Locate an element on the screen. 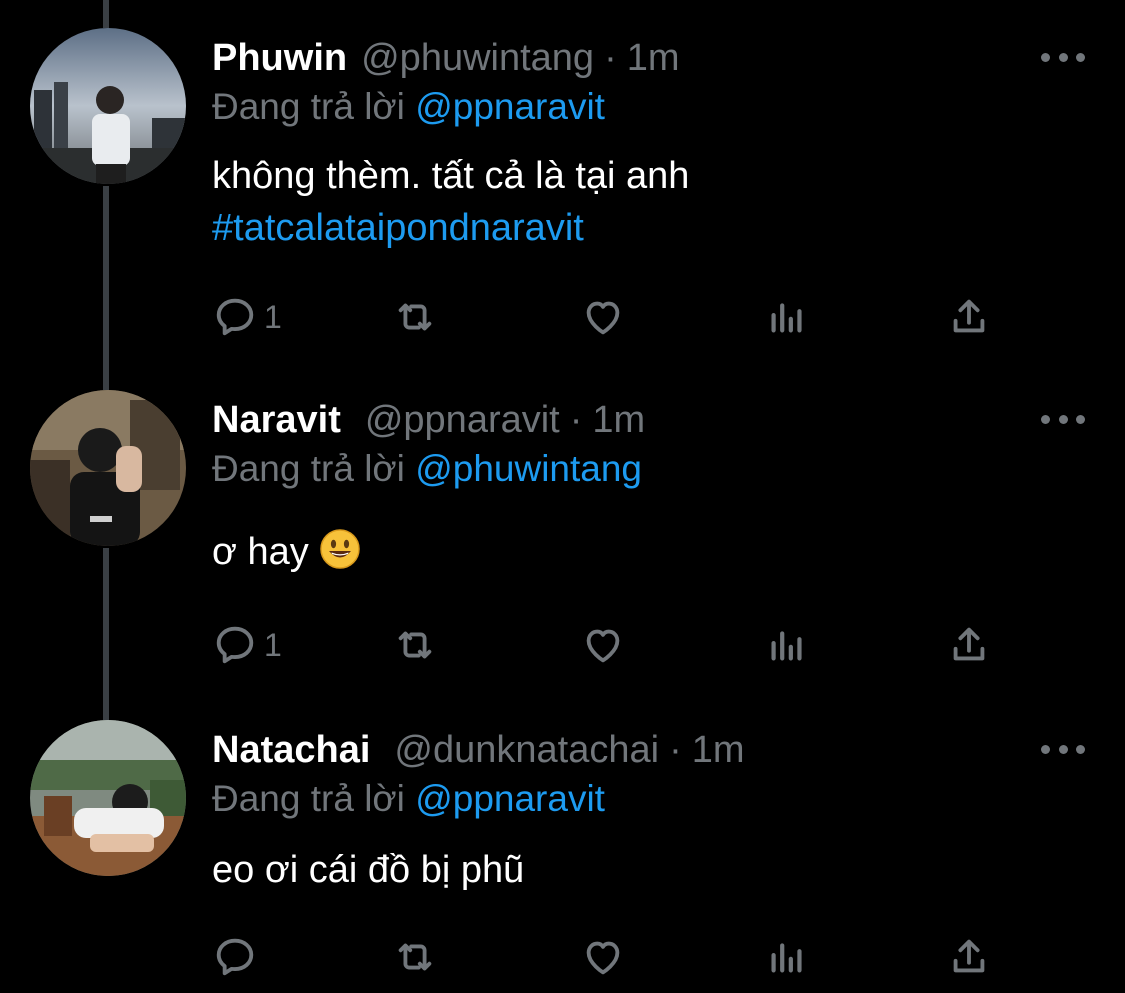  tweet-body: eo ơi cái đồ bị phũ is located at coordinates (368, 870).